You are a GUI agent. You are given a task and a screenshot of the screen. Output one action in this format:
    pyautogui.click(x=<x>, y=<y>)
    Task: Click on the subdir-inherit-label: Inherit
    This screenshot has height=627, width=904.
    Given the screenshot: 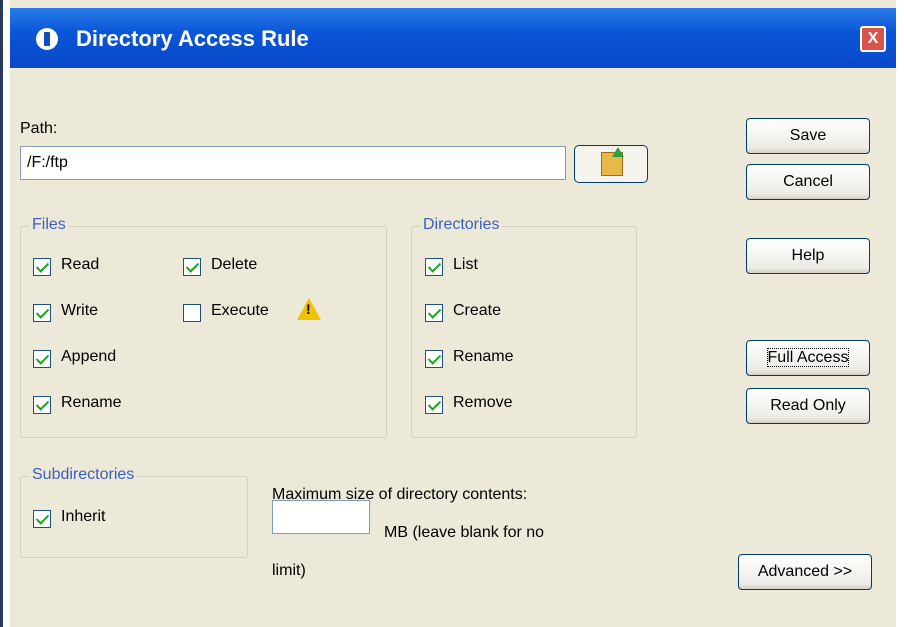 What is the action you would take?
    pyautogui.click(x=83, y=516)
    